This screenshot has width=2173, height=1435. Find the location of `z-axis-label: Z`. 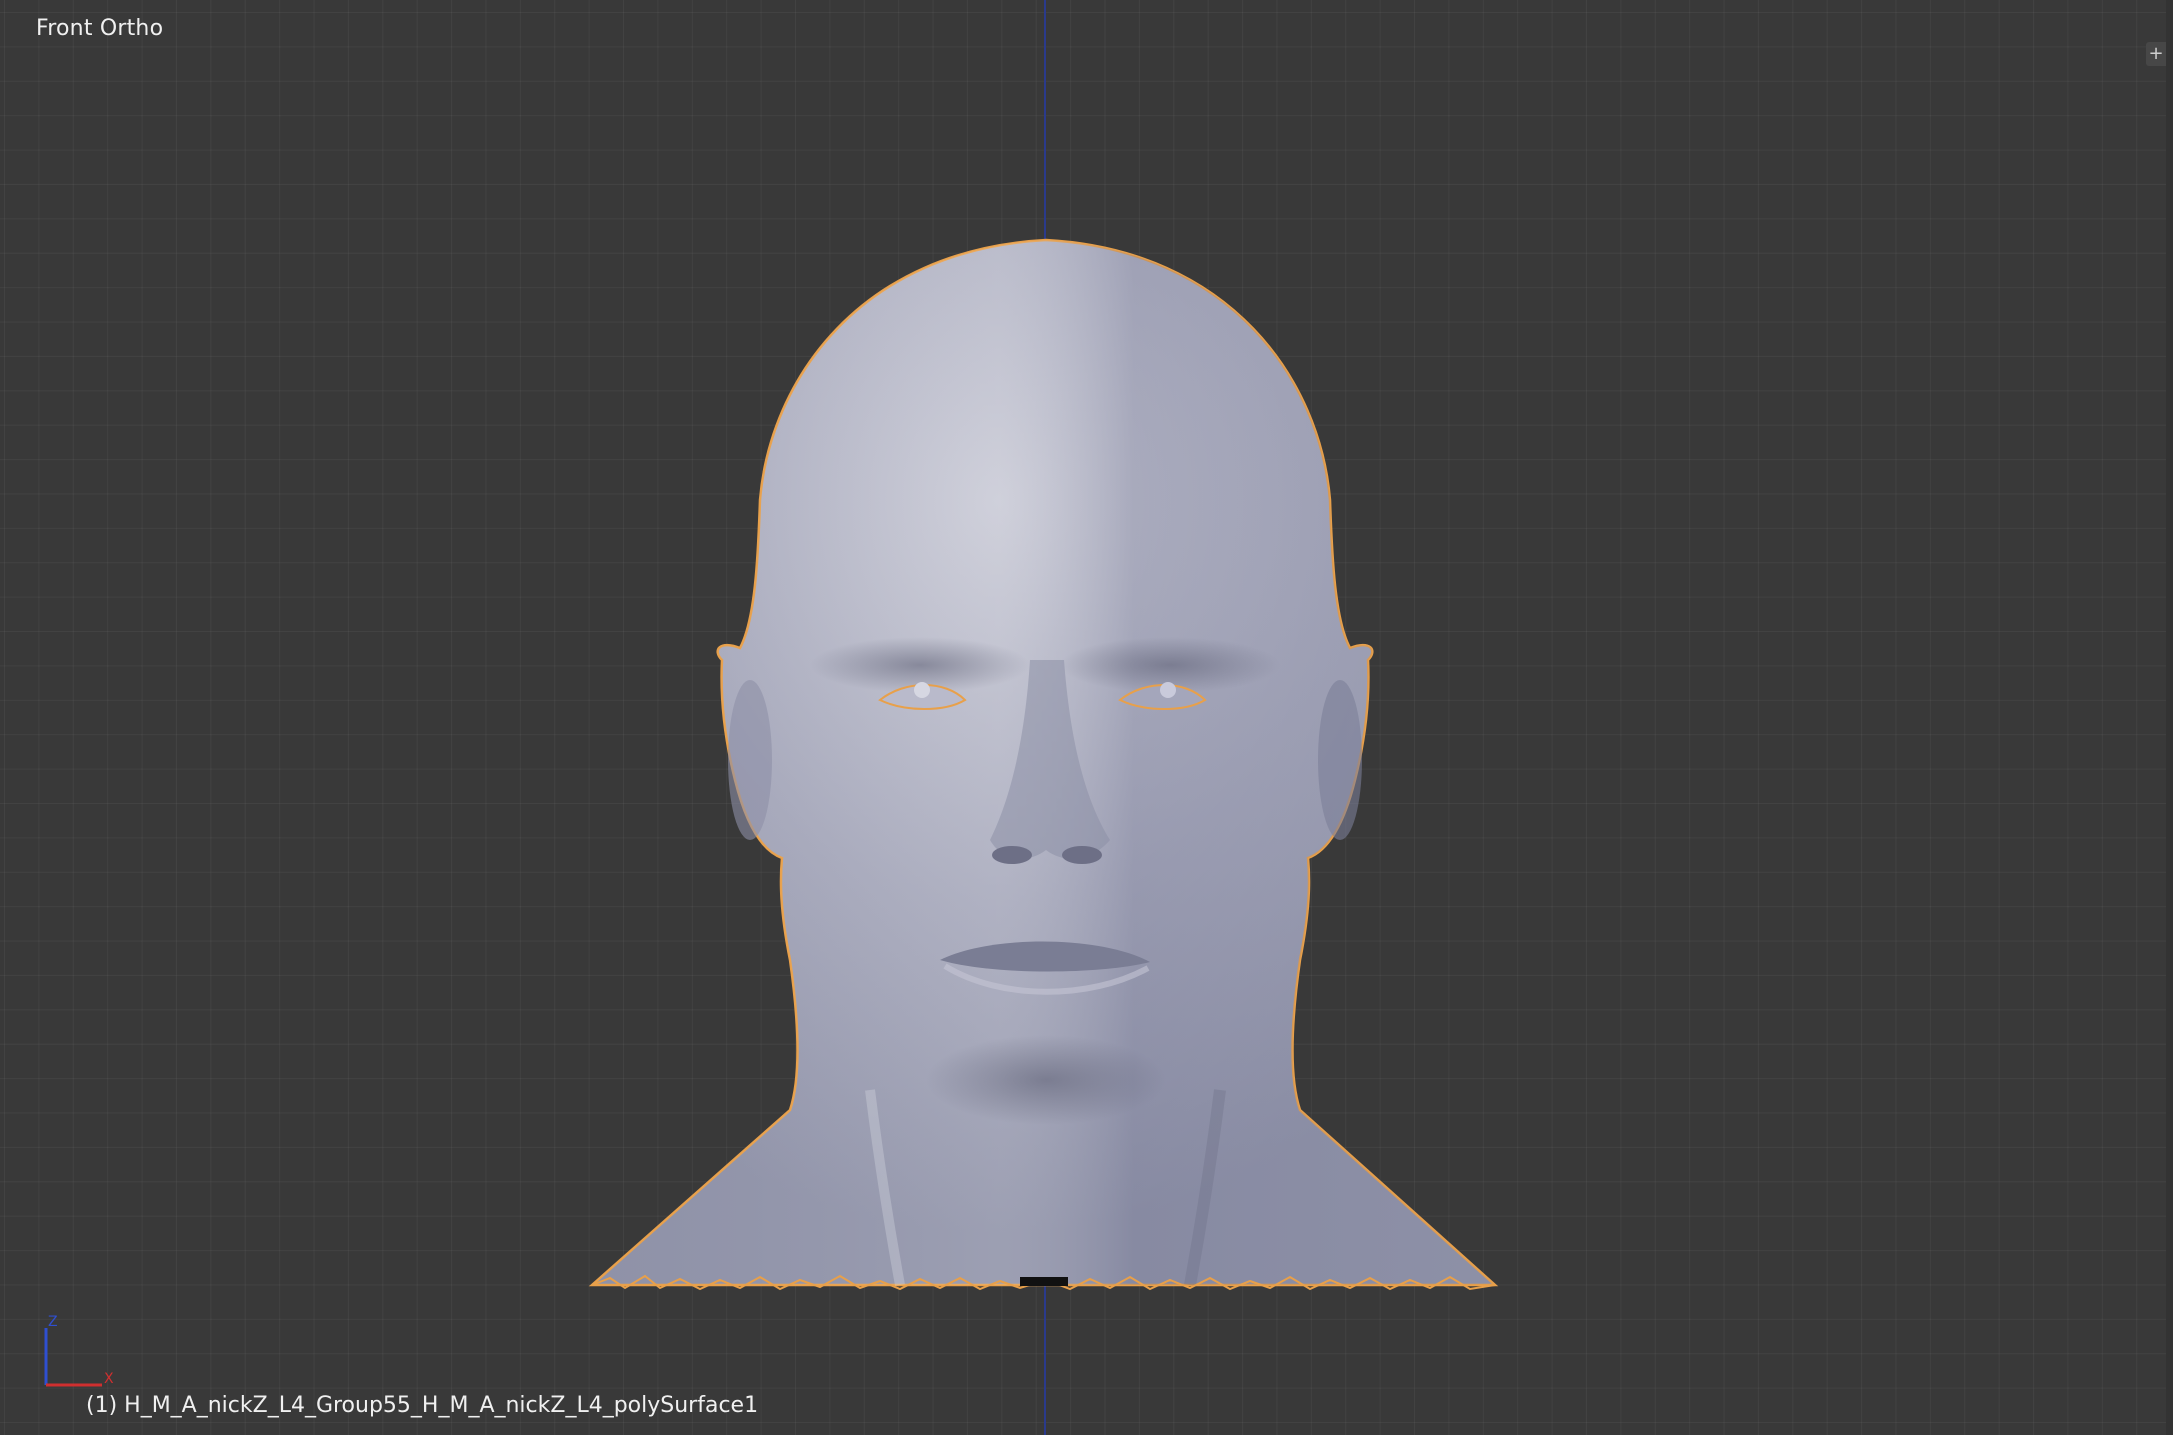

z-axis-label: Z is located at coordinates (53, 1322).